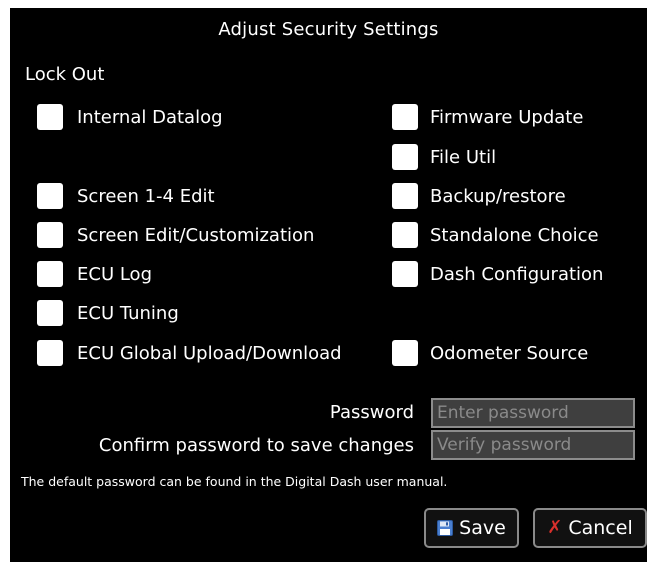 The height and width of the screenshot is (562, 647). Describe the element at coordinates (533, 413) in the screenshot. I see `password-input` at that location.